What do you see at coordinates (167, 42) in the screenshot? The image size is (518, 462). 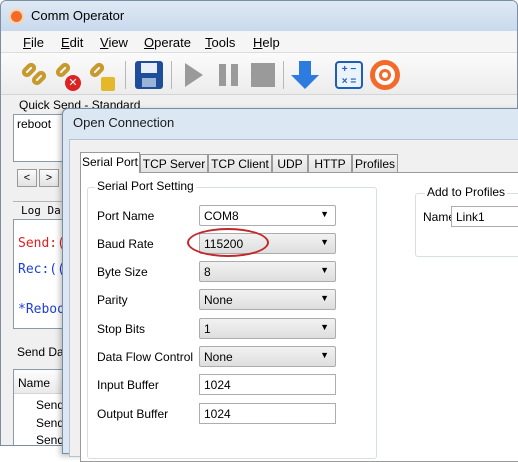 I see `menu-operate: Operate` at bounding box center [167, 42].